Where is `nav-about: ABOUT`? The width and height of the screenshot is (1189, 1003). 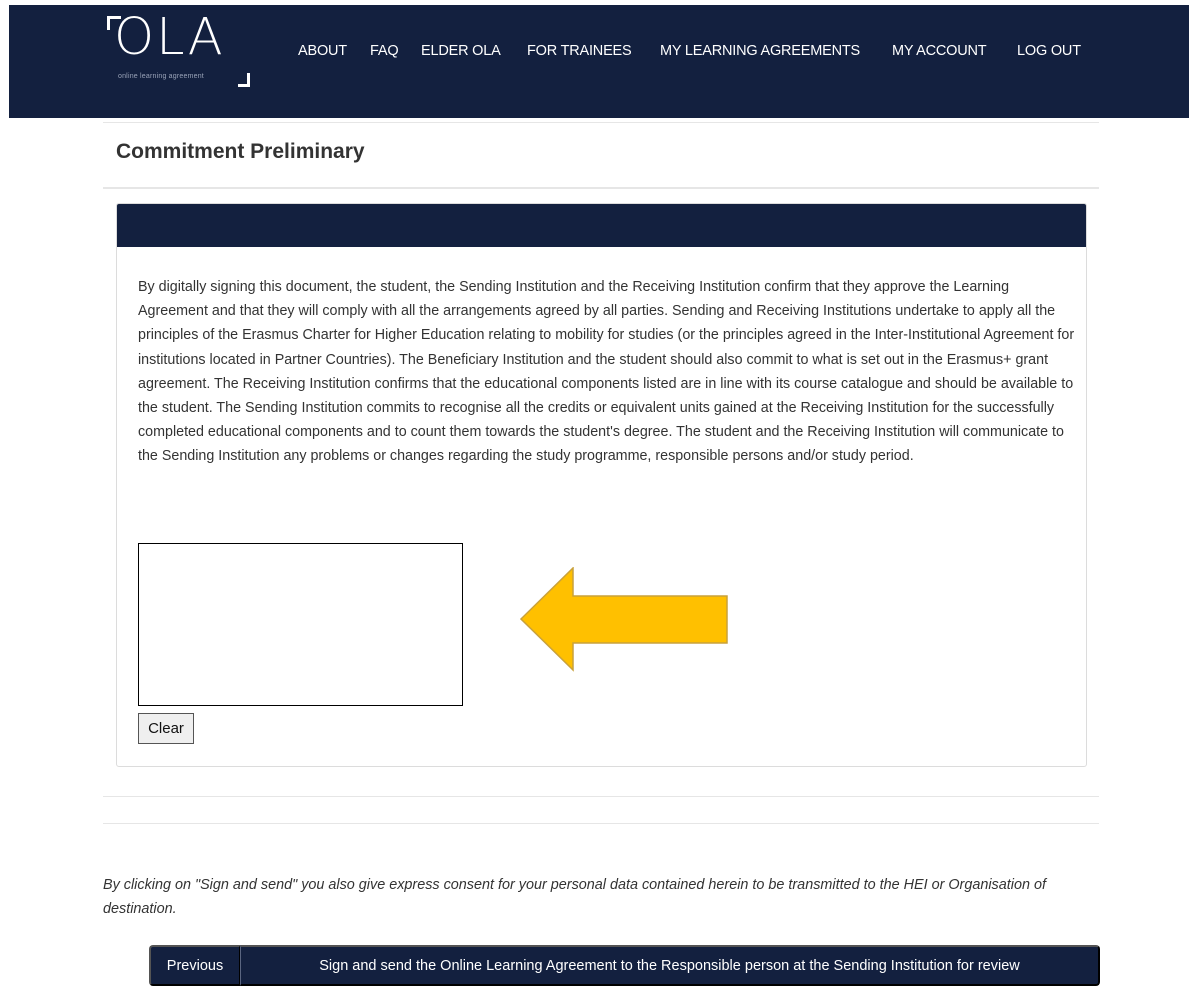
nav-about: ABOUT is located at coordinates (322, 51).